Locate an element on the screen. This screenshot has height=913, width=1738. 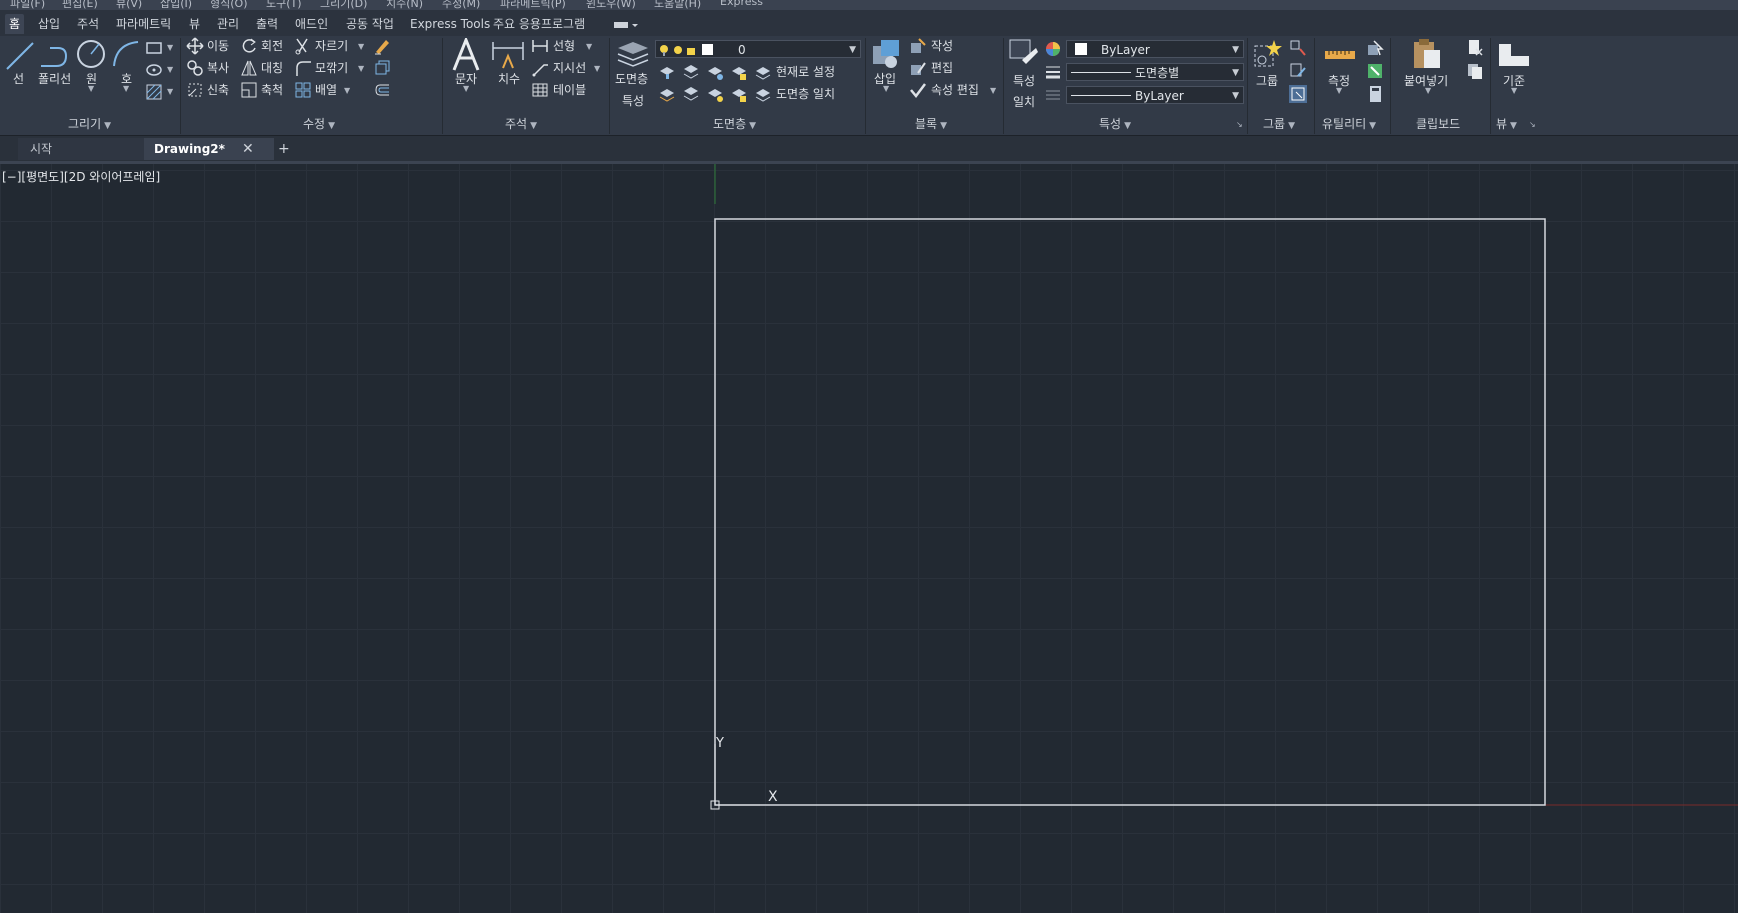
move-button: 이동 is located at coordinates (218, 46).